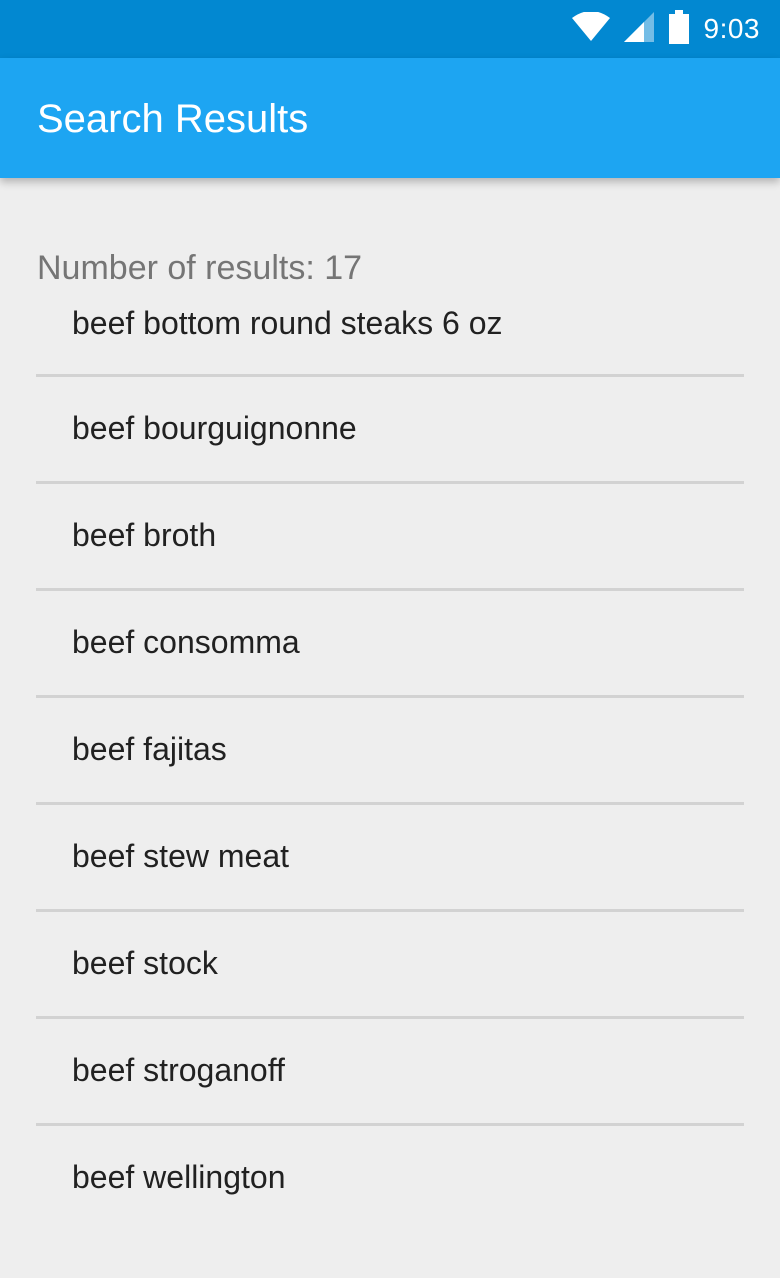 The image size is (780, 1278). What do you see at coordinates (149, 749) in the screenshot?
I see `result-item-label: beef fajitas` at bounding box center [149, 749].